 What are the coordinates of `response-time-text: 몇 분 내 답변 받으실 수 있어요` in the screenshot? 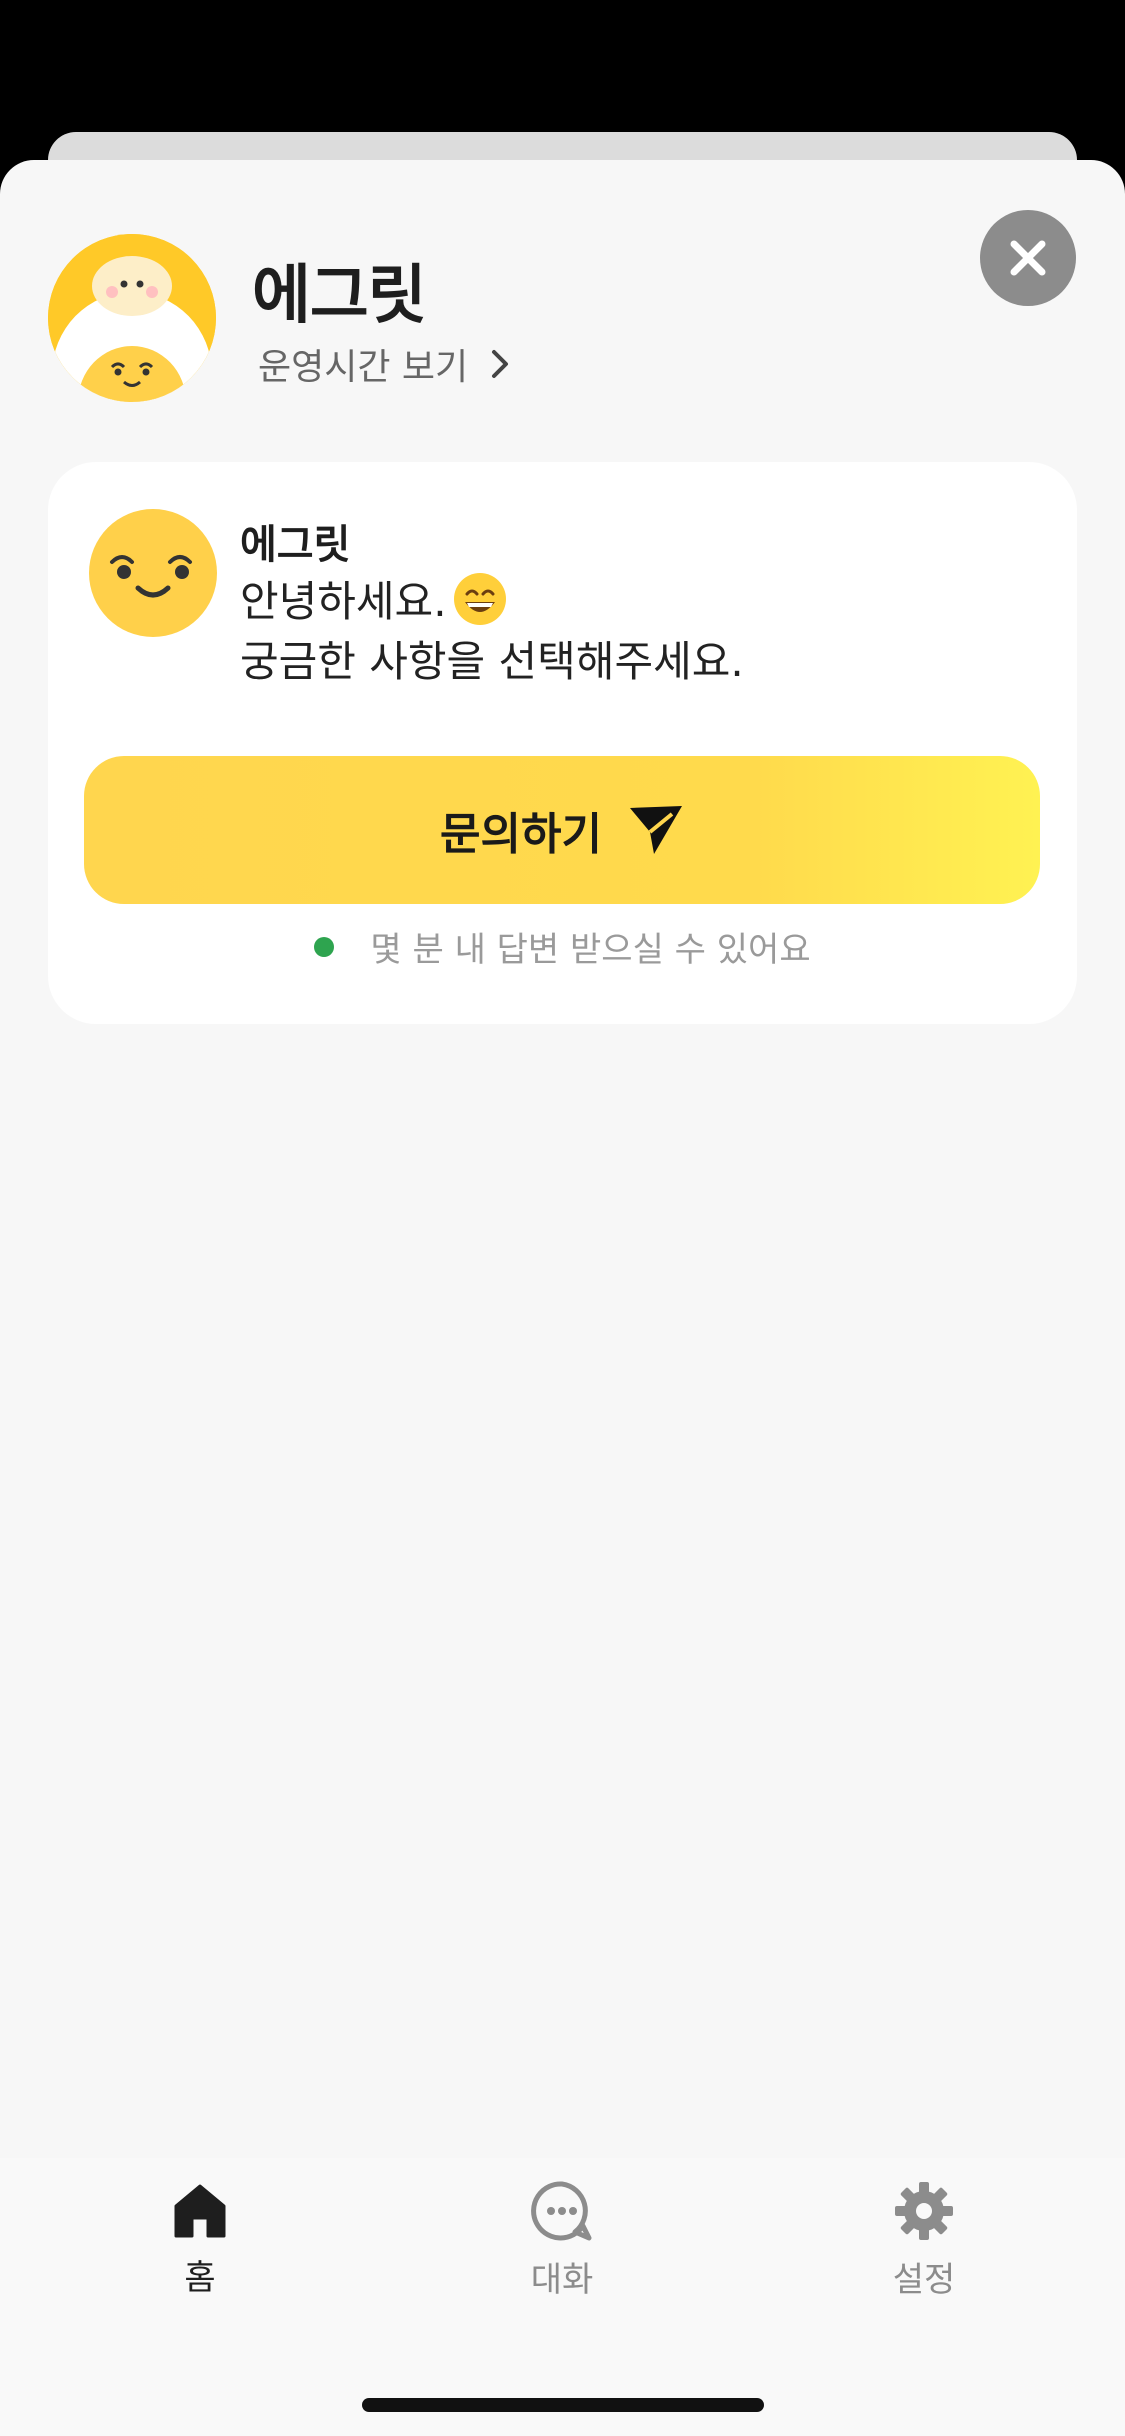 It's located at (590, 950).